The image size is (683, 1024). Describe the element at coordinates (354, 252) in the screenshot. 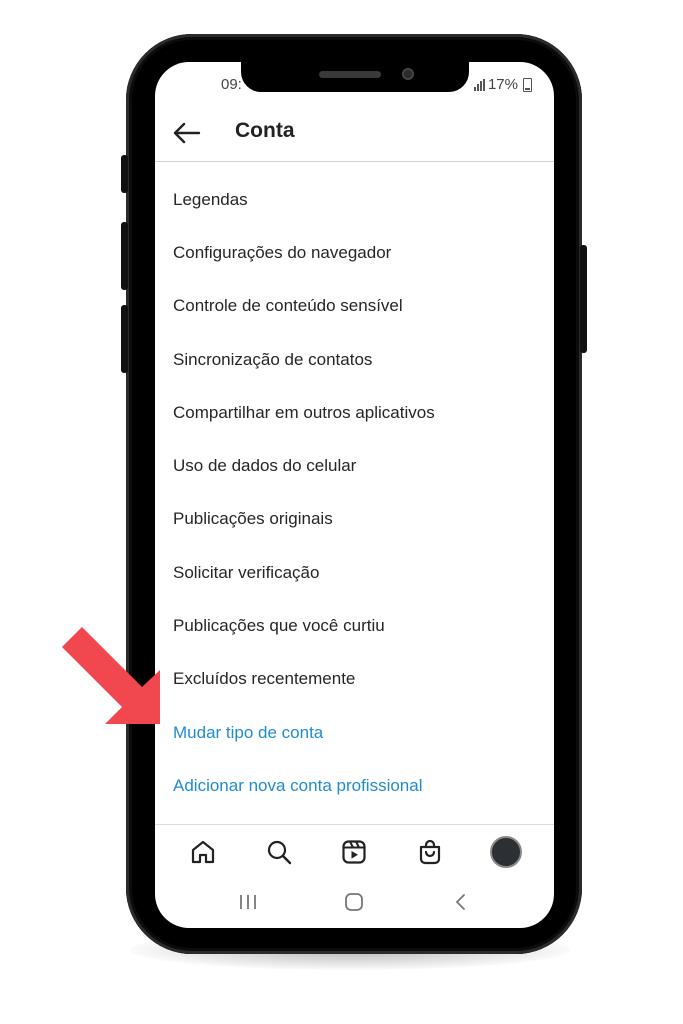

I see `menu-item-browser-settings: Configurações do navegador` at that location.